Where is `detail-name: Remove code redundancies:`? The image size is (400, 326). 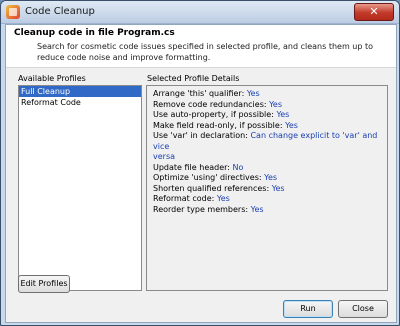 detail-name: Remove code redundancies: is located at coordinates (211, 104).